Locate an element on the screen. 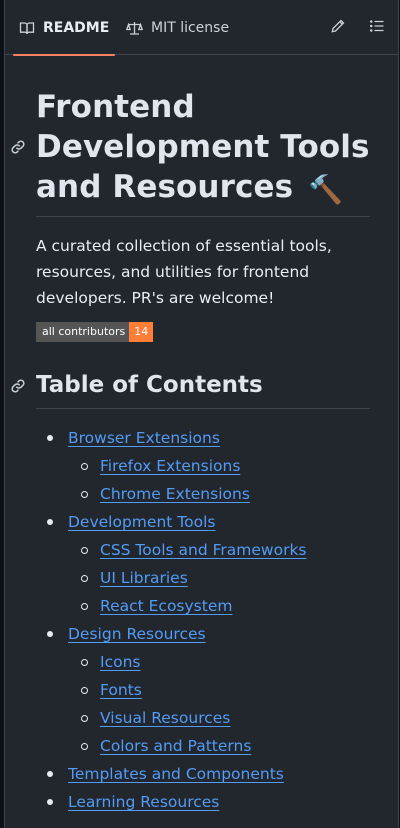 The width and height of the screenshot is (400, 828). all-contributors-badge: all contributors 14 is located at coordinates (95, 332).